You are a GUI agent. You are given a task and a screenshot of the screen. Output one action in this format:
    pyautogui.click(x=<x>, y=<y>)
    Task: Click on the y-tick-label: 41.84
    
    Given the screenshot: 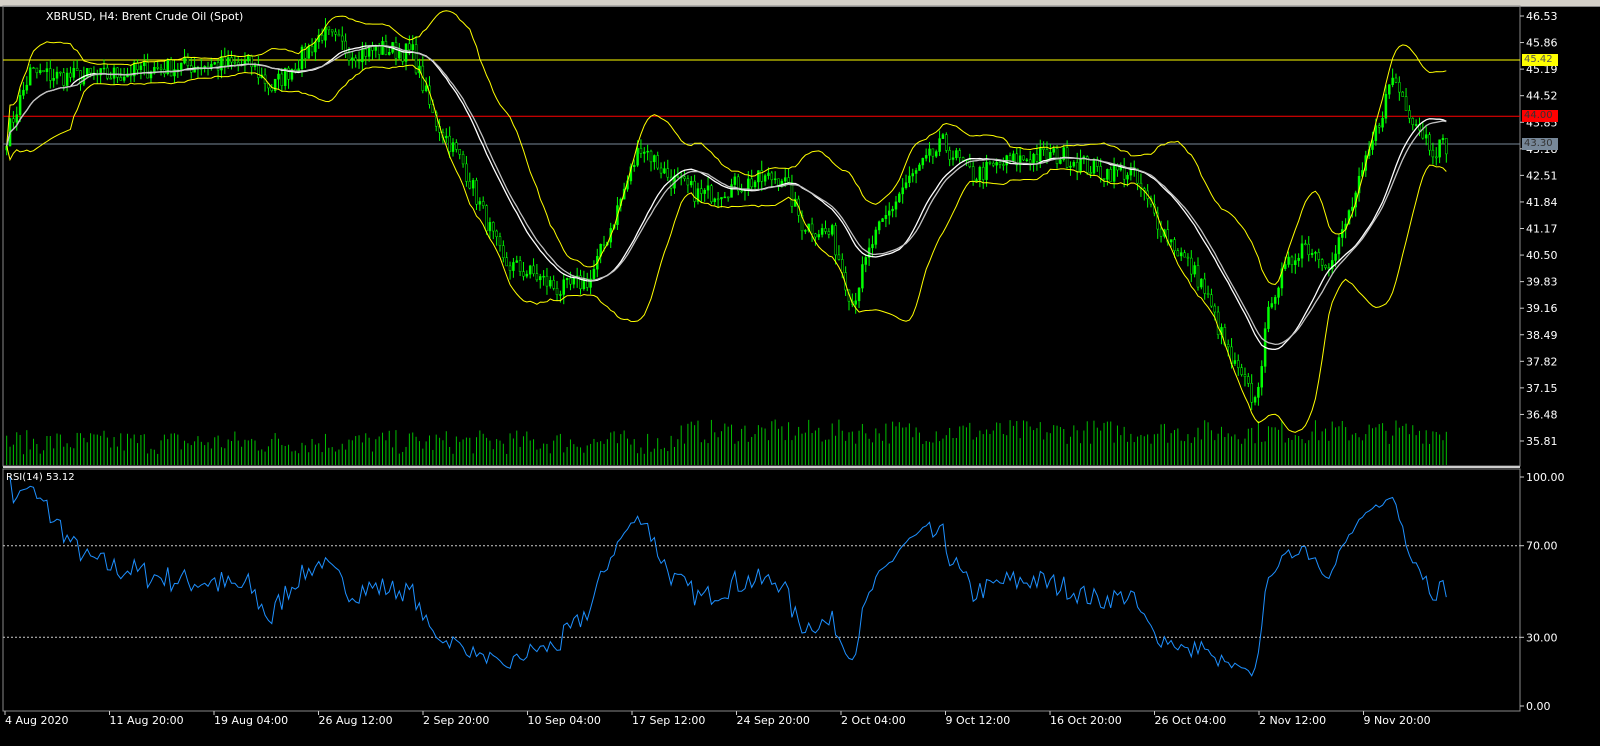 What is the action you would take?
    pyautogui.click(x=1542, y=202)
    